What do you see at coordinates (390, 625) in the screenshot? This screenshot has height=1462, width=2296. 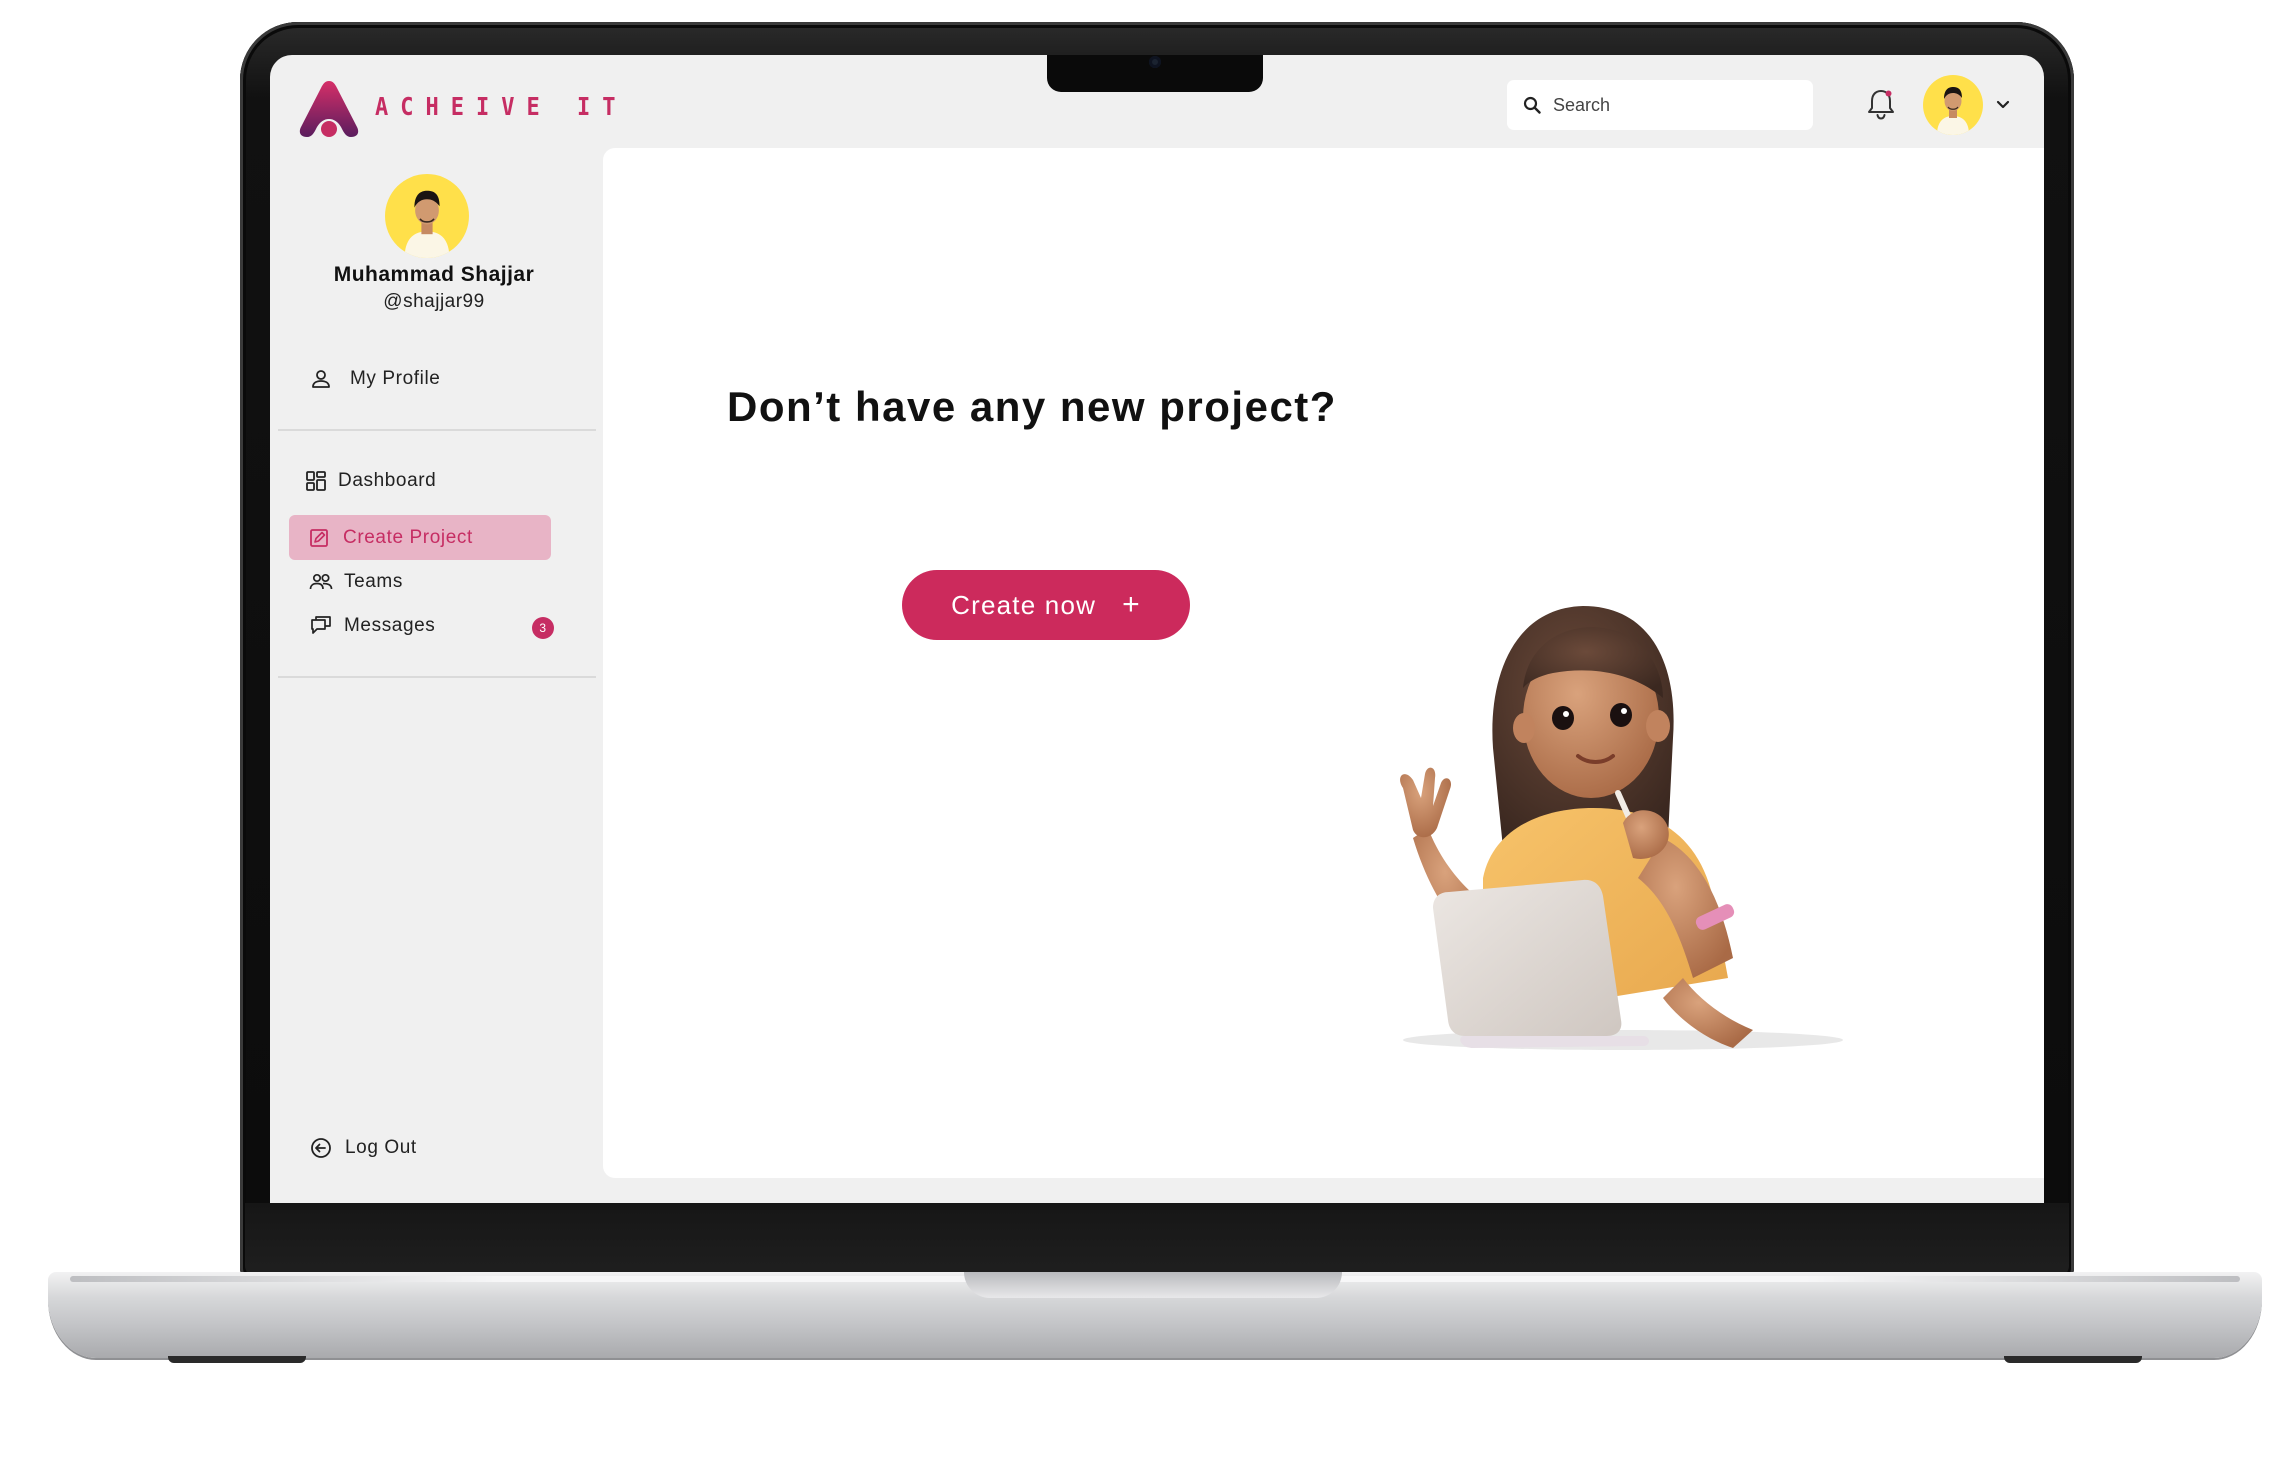 I see `sidebar-item-label: Messages` at bounding box center [390, 625].